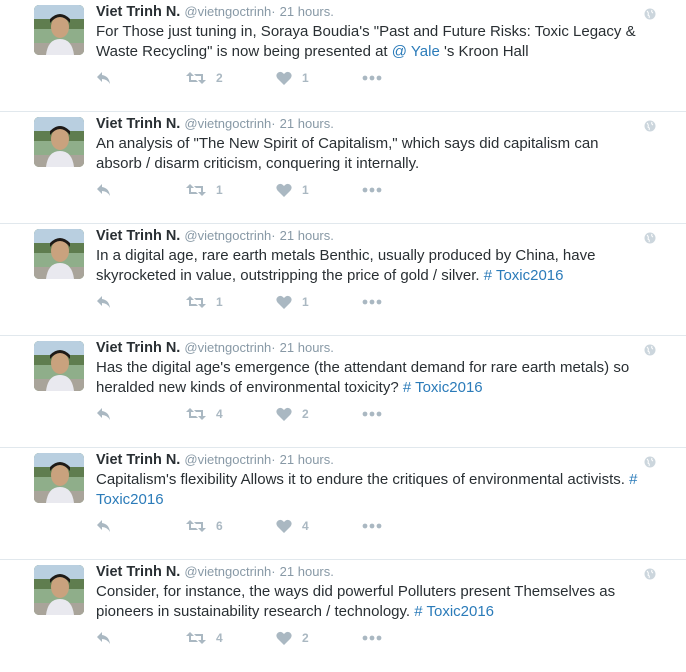  Describe the element at coordinates (305, 78) in the screenshot. I see `like-count: 1` at that location.